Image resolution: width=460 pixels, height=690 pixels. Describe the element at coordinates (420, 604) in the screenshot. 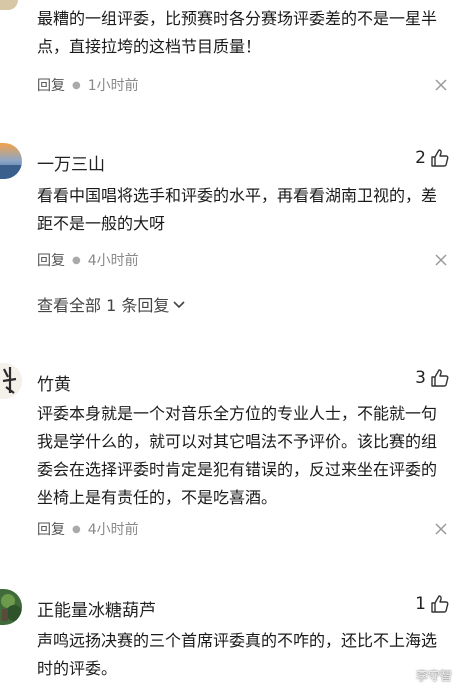

I see `like-count: 1` at that location.